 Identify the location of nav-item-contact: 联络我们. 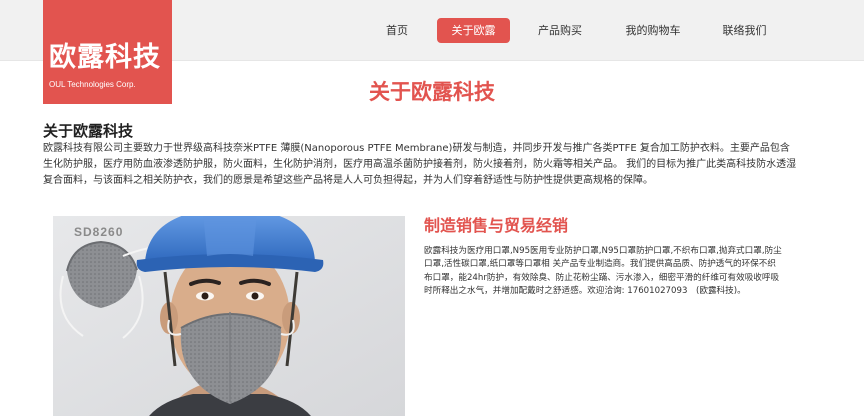
(744, 30).